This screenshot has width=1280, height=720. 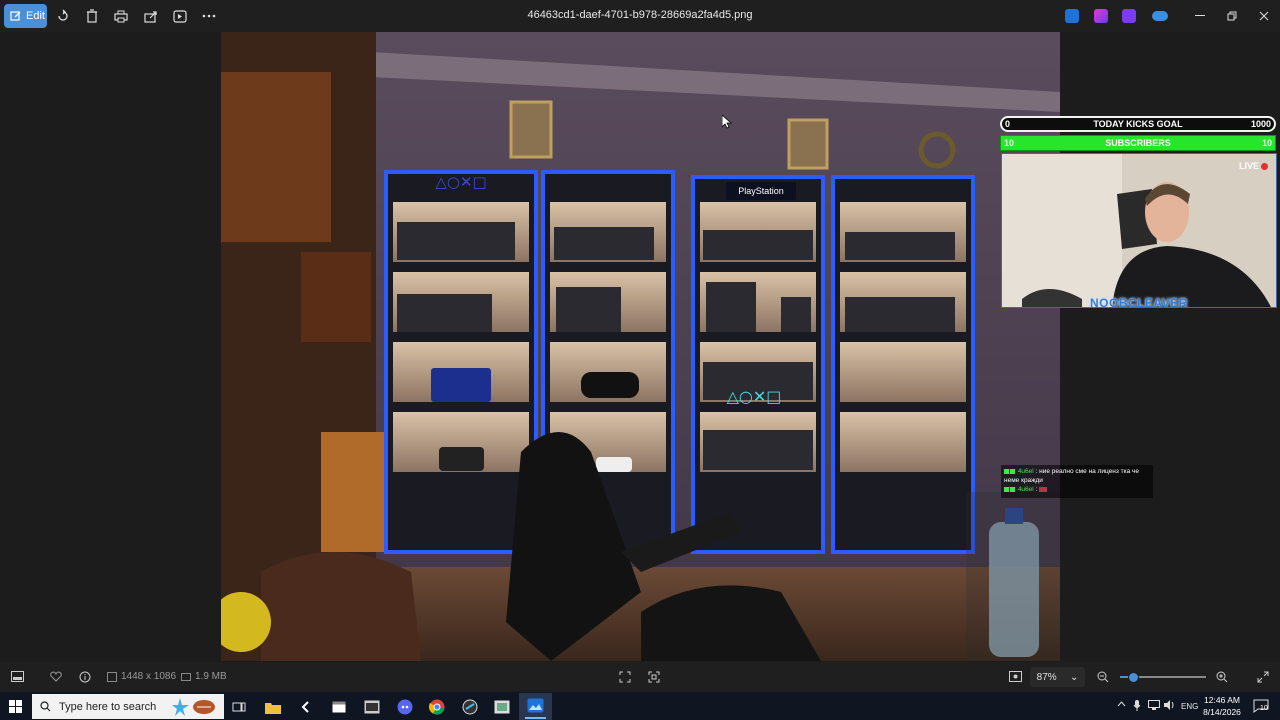 I want to click on subs-label: SUBSCRIBERS, so click(x=1138, y=143).